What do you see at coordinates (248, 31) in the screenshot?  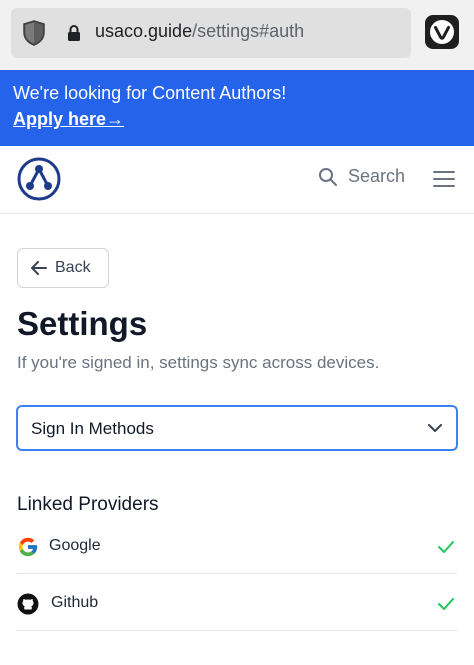 I see `url-path: /settings#auth` at bounding box center [248, 31].